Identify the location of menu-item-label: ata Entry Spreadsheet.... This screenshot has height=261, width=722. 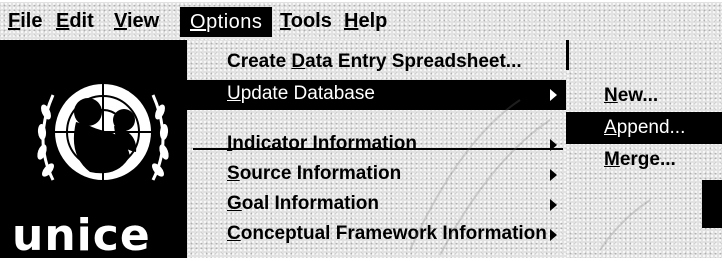
(413, 61).